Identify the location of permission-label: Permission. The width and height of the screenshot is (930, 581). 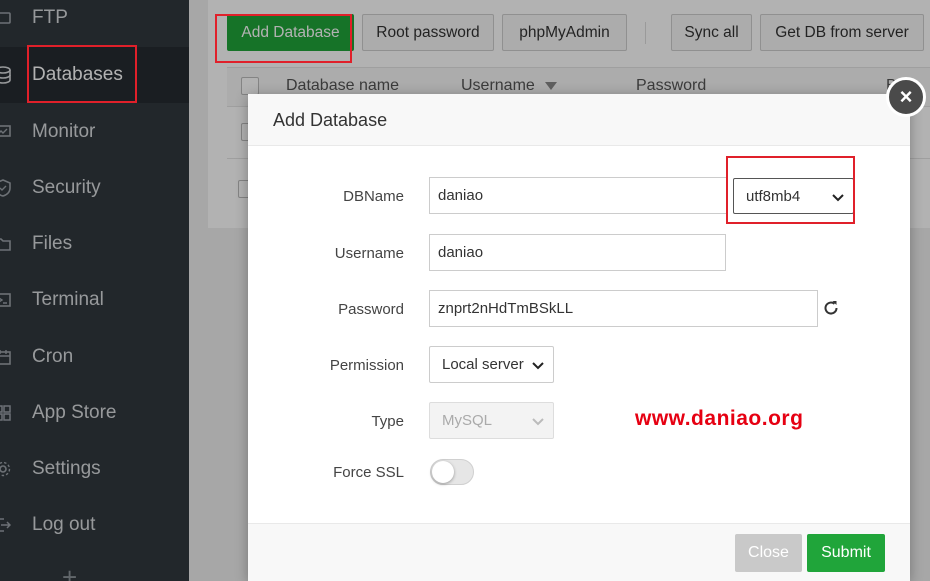
(366, 365).